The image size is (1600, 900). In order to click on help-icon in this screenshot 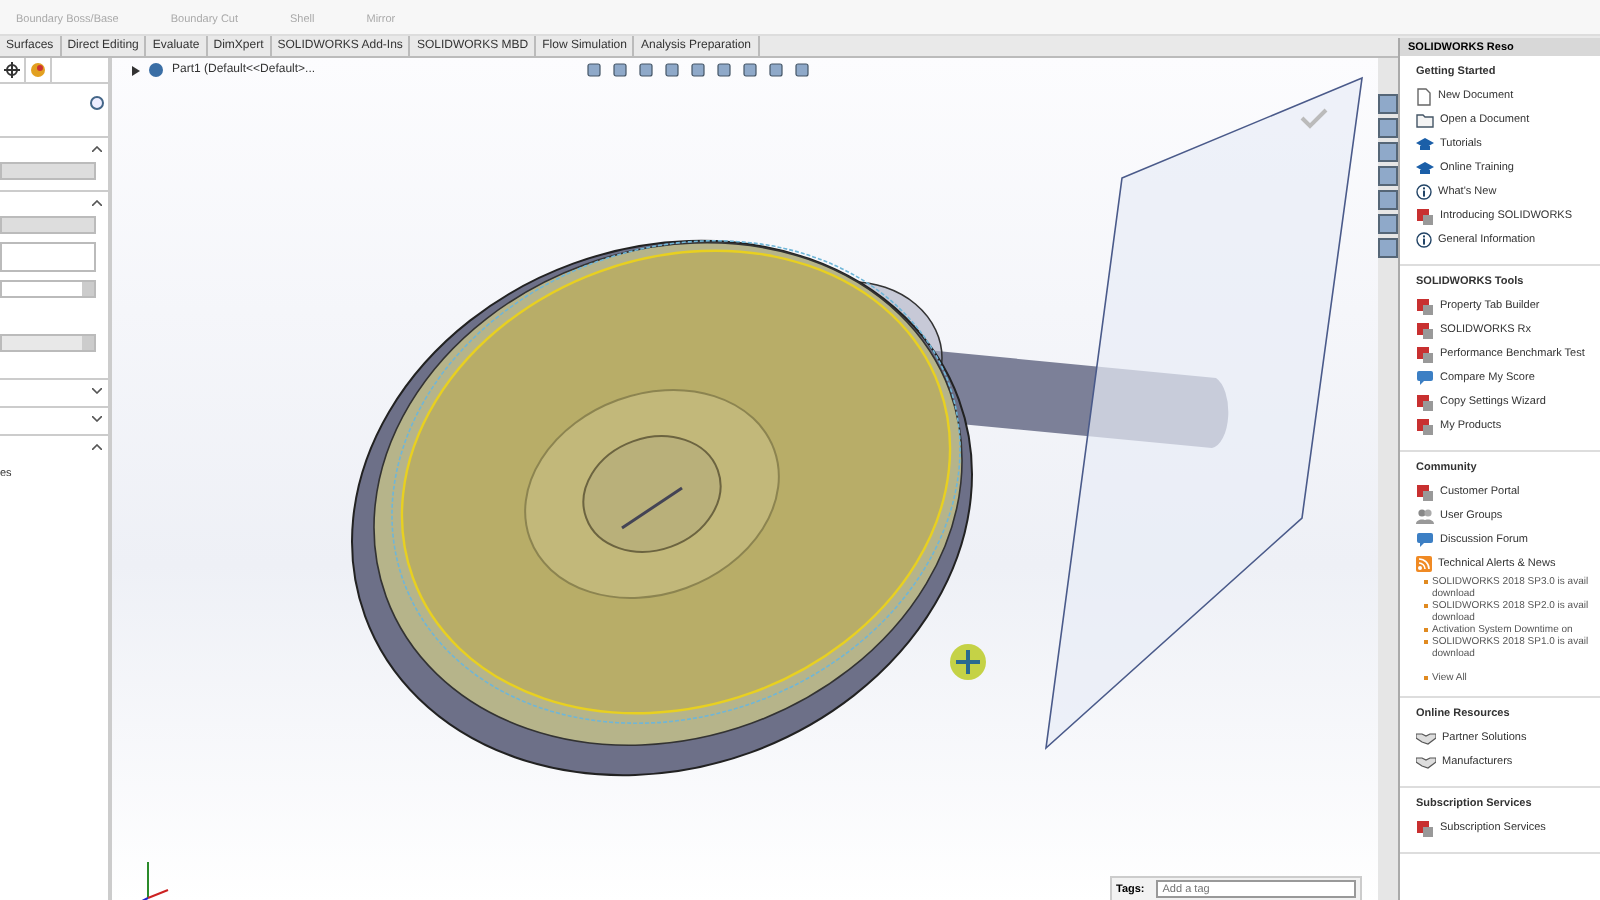, I will do `click(97, 103)`.